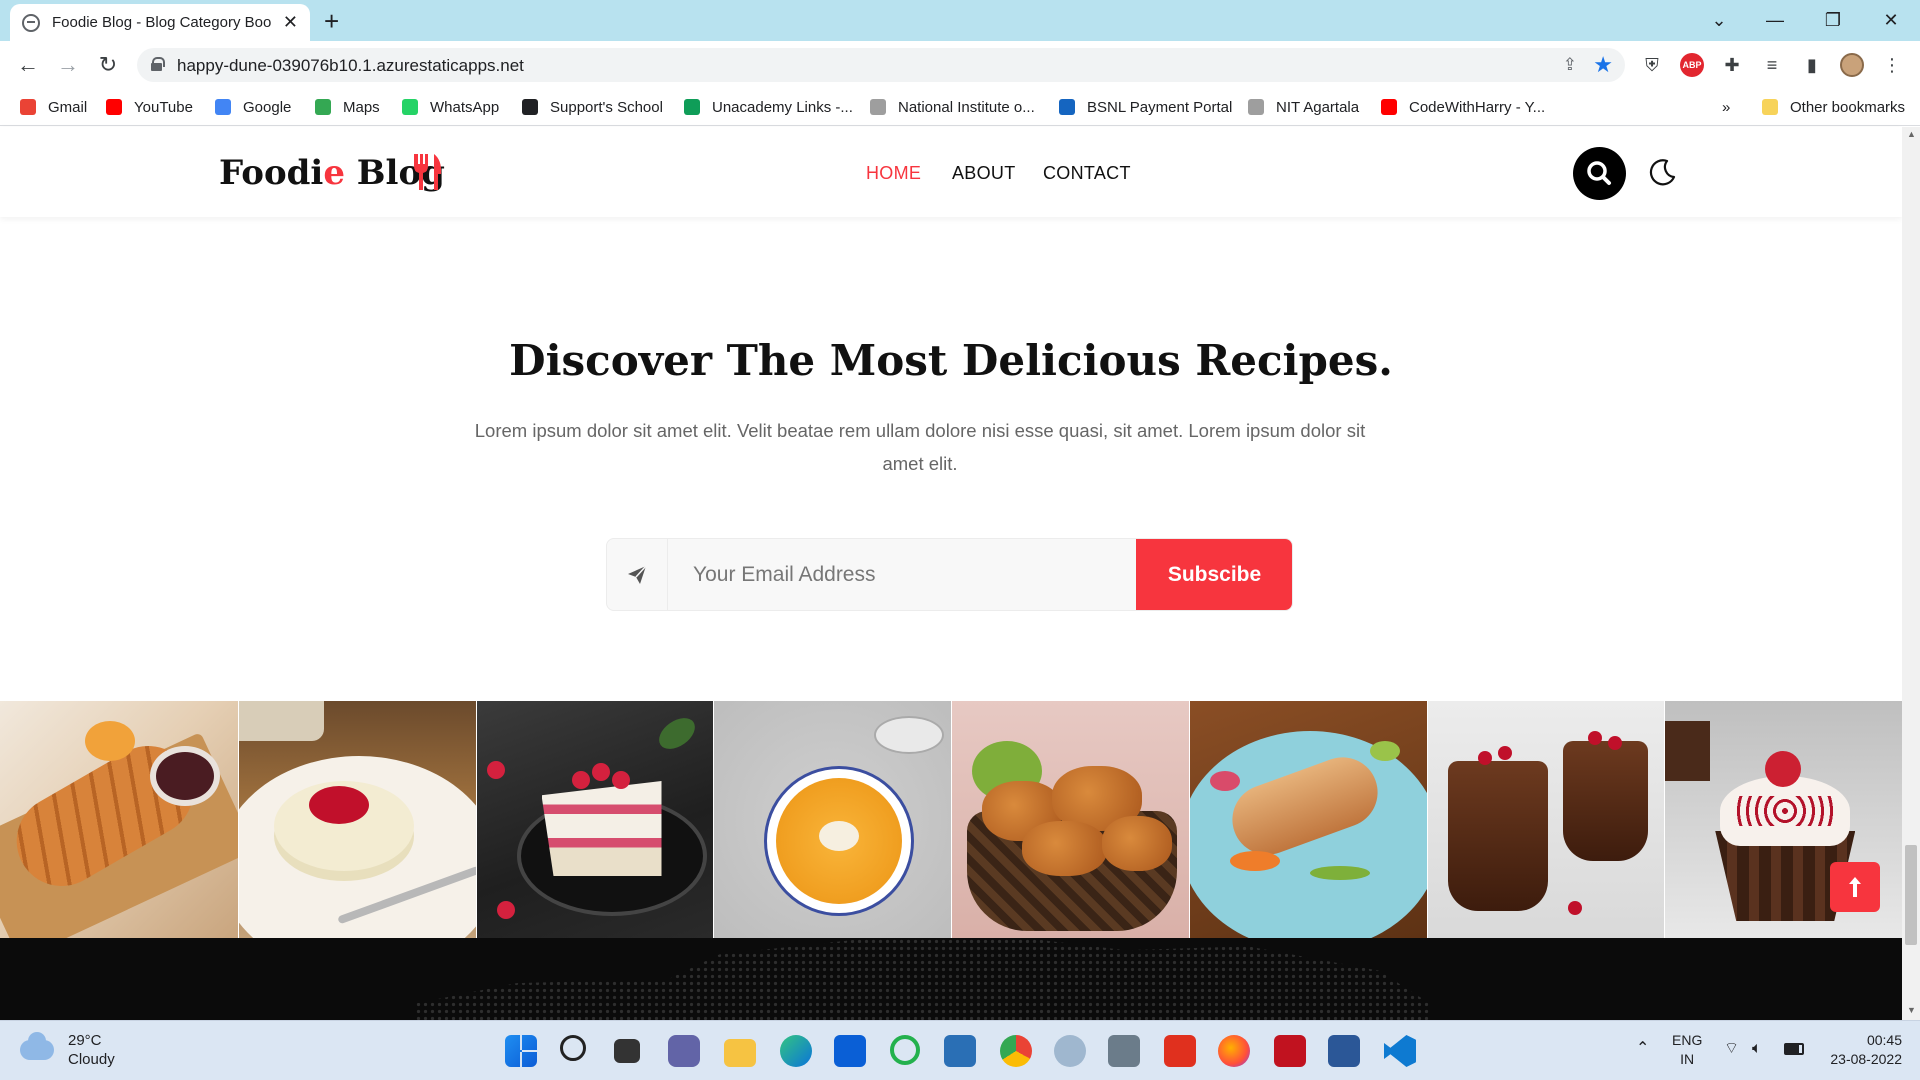 The image size is (1920, 1080). I want to click on edge-icon, so click(796, 1051).